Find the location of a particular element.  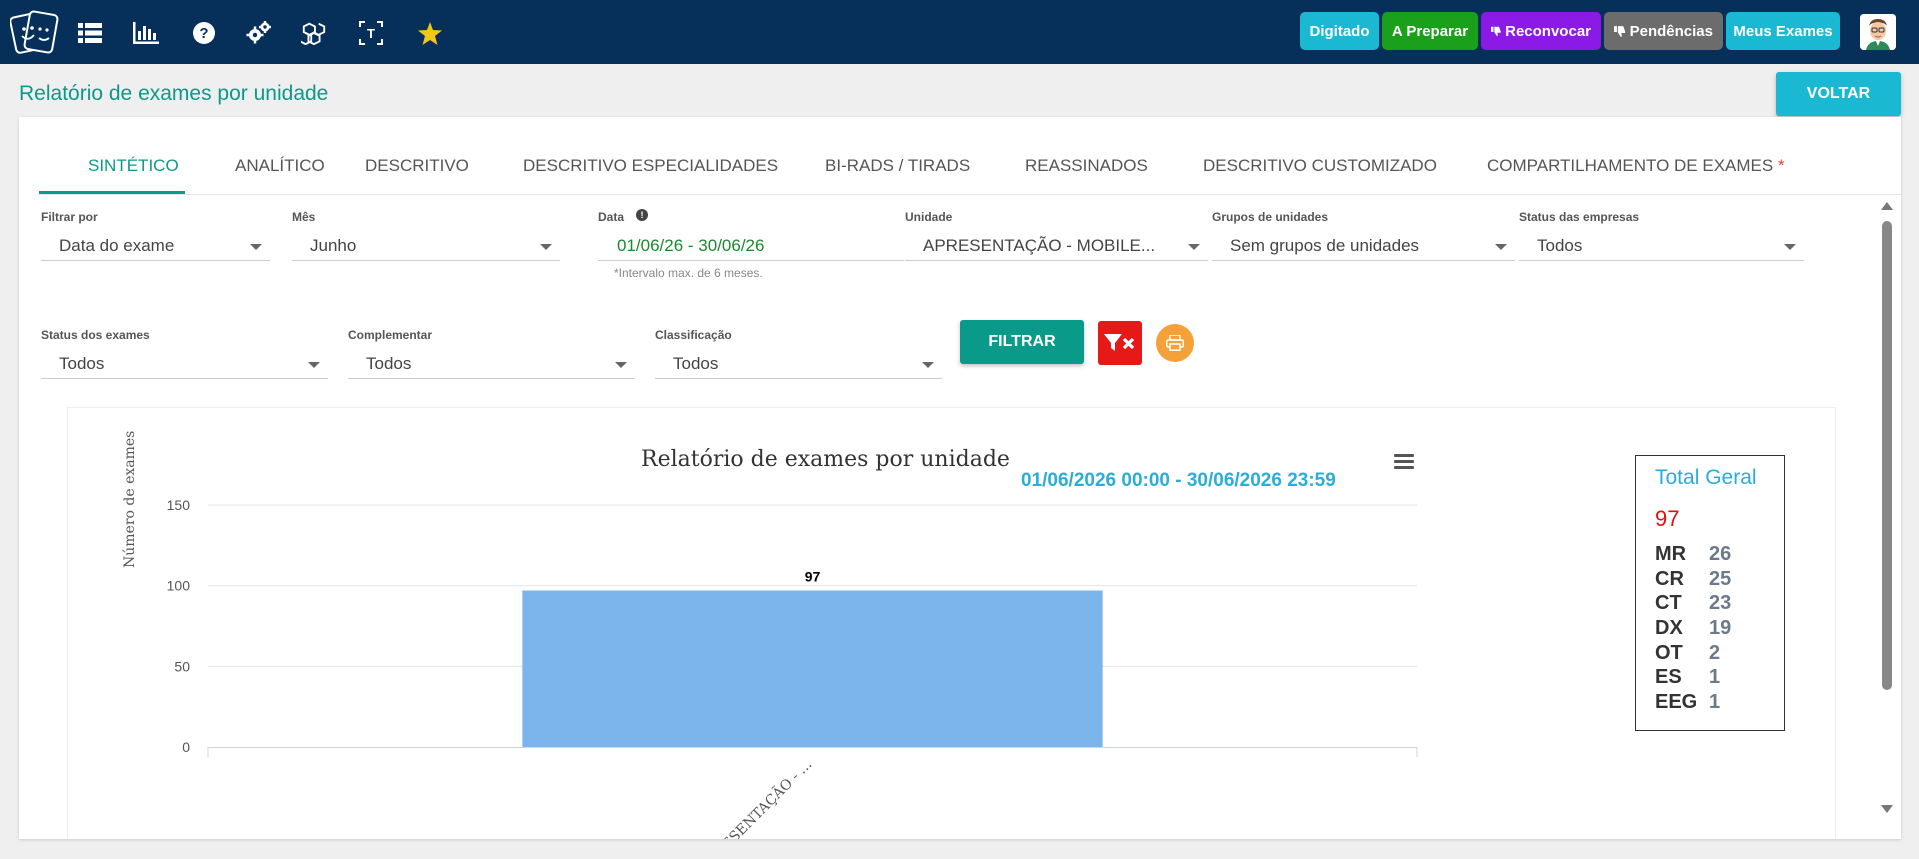

tabs-divider is located at coordinates (970, 194).